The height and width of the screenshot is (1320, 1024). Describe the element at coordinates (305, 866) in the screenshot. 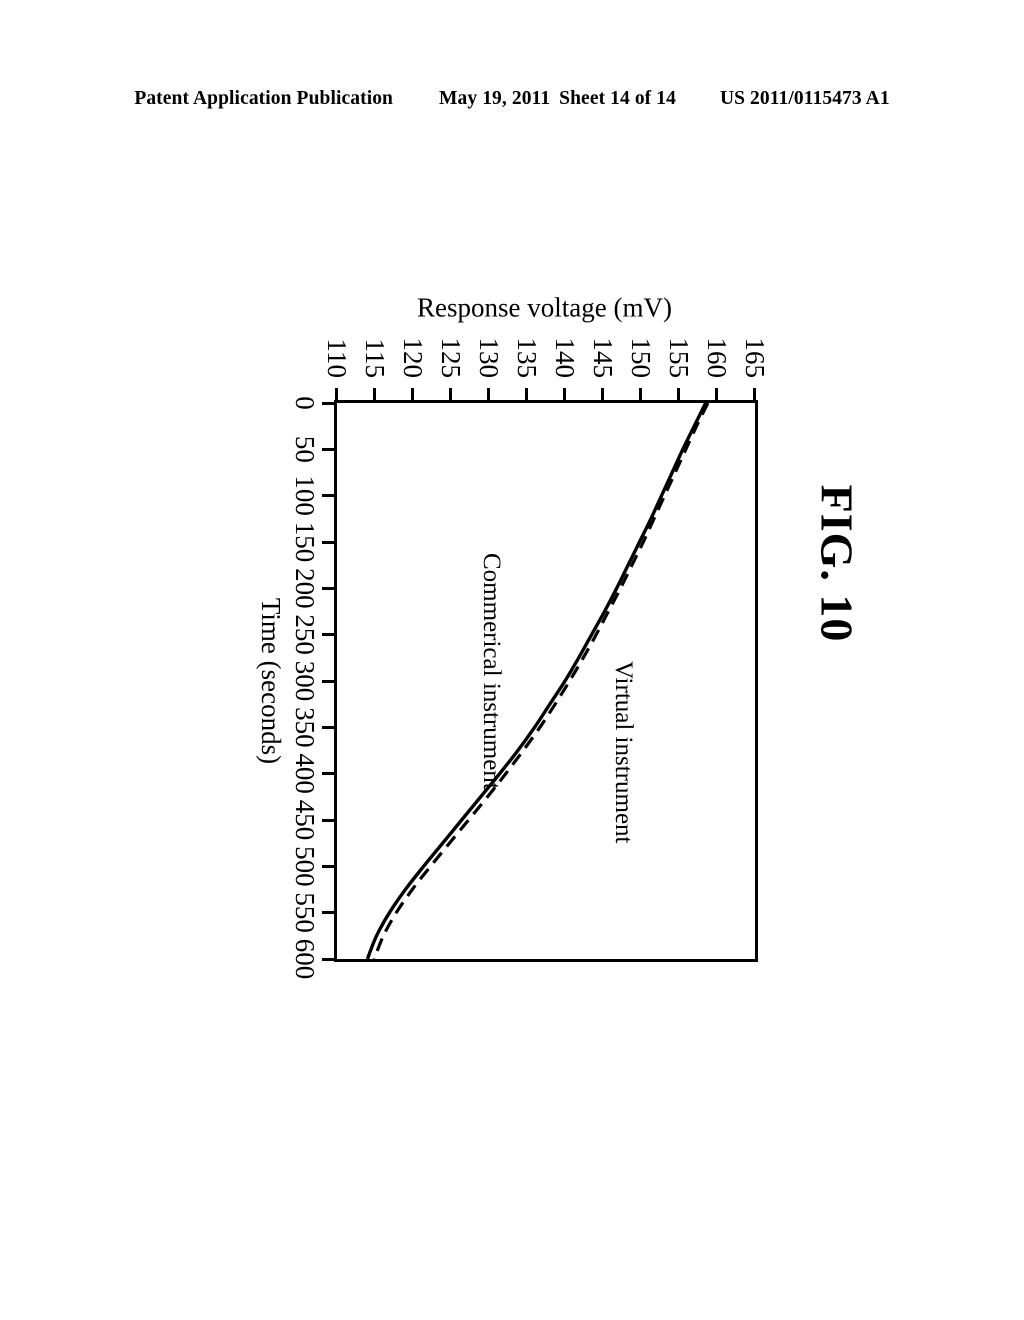

I see `x-tick-label: 500` at that location.